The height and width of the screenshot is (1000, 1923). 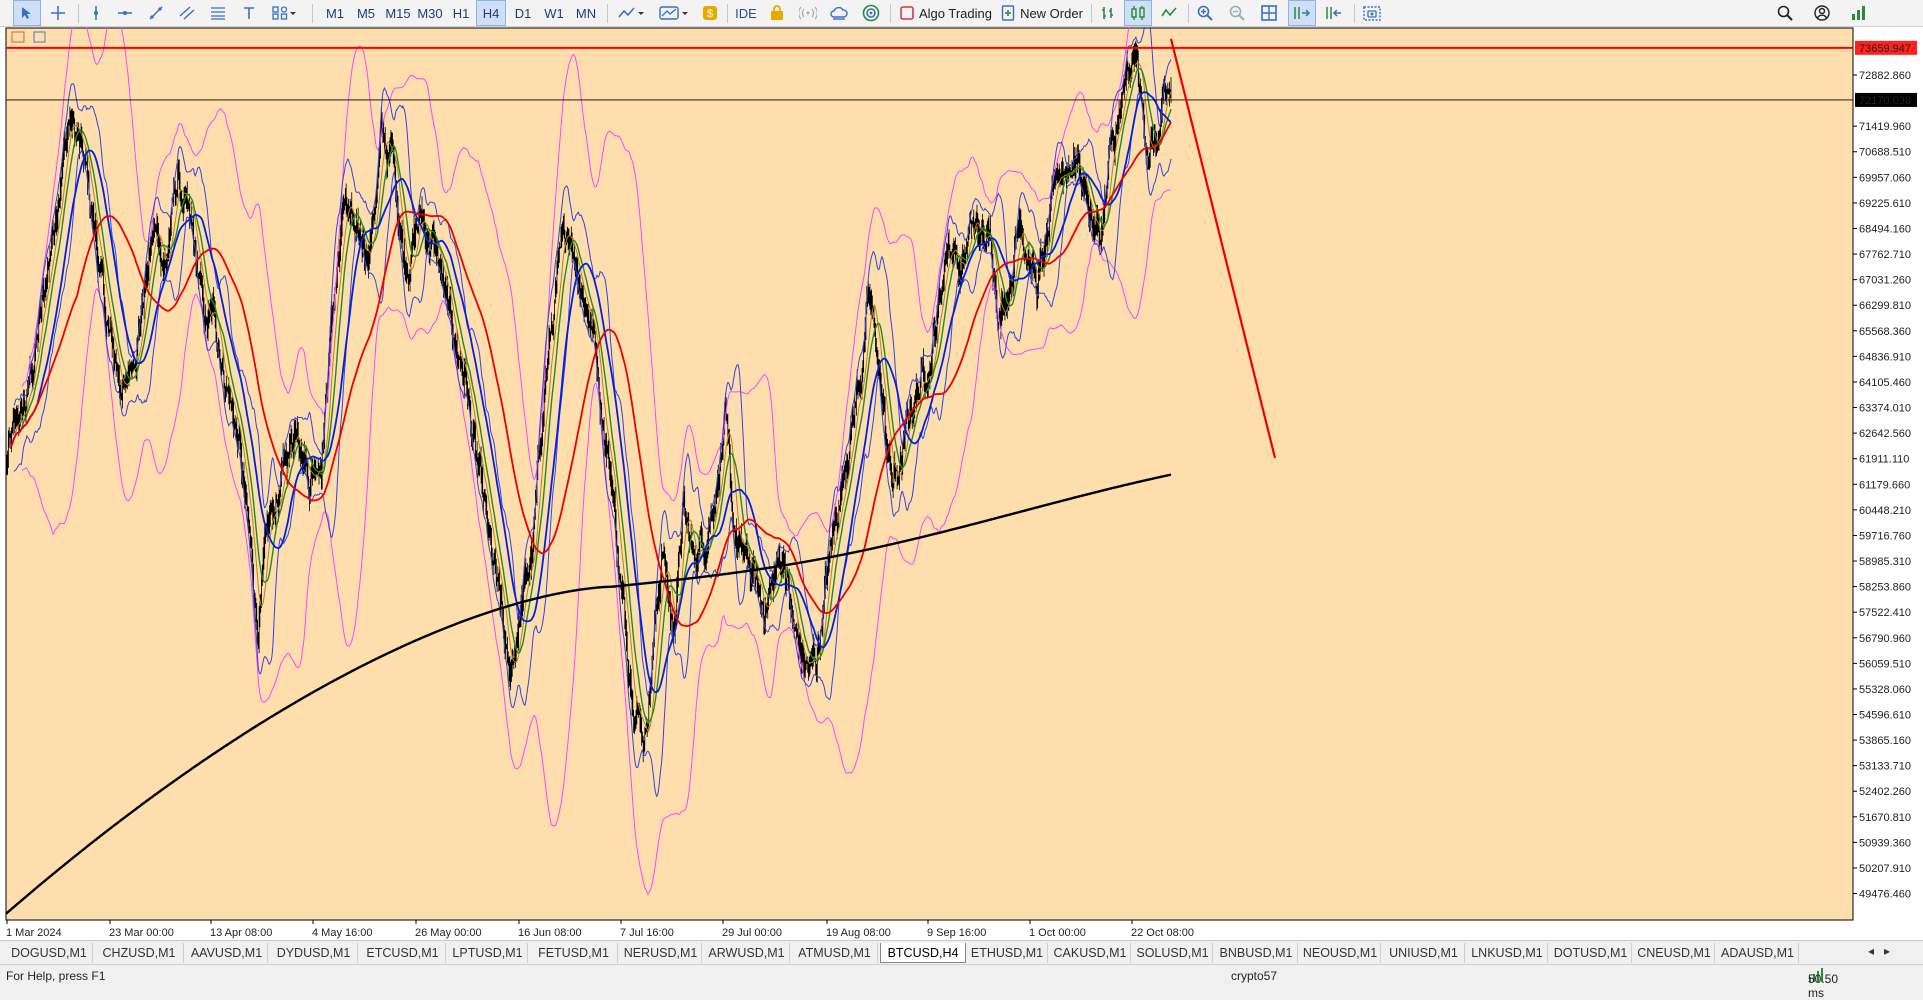 What do you see at coordinates (1871, 951) in the screenshot?
I see `scroll-left-icon: ◂` at bounding box center [1871, 951].